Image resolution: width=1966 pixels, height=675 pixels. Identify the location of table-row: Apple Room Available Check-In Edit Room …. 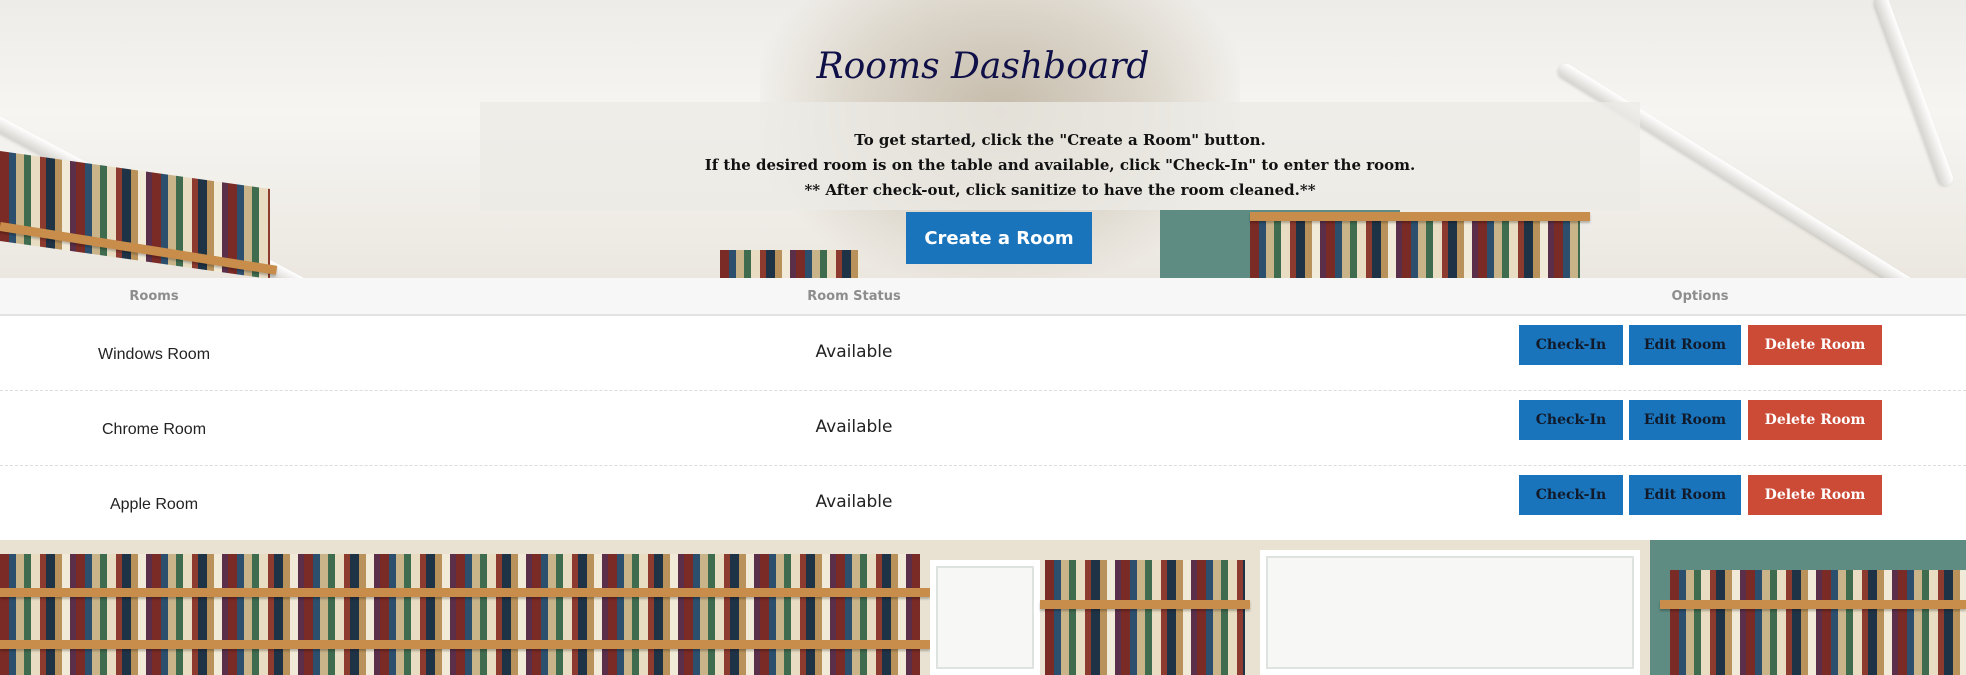
(983, 503).